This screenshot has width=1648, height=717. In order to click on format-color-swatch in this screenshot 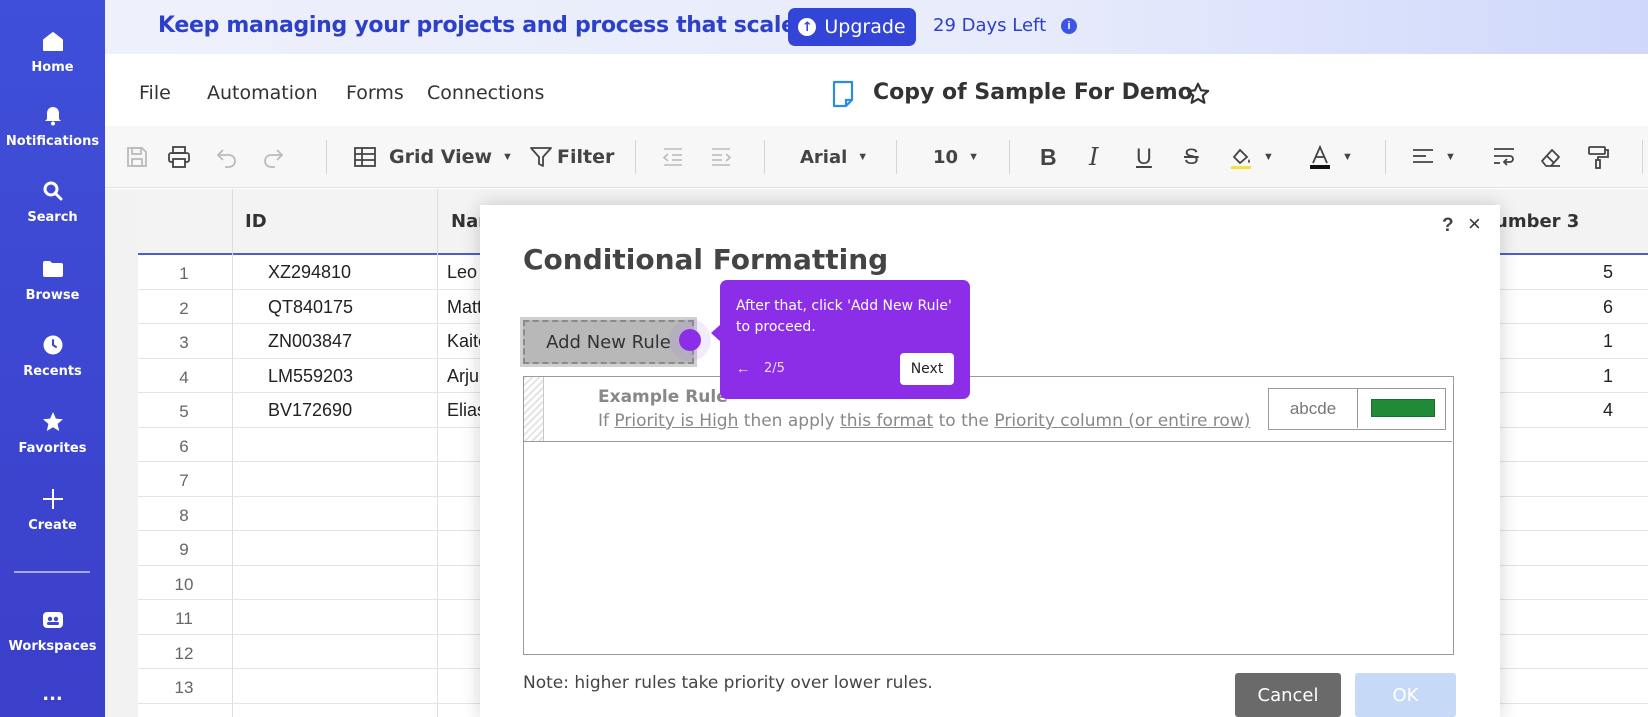, I will do `click(1403, 408)`.